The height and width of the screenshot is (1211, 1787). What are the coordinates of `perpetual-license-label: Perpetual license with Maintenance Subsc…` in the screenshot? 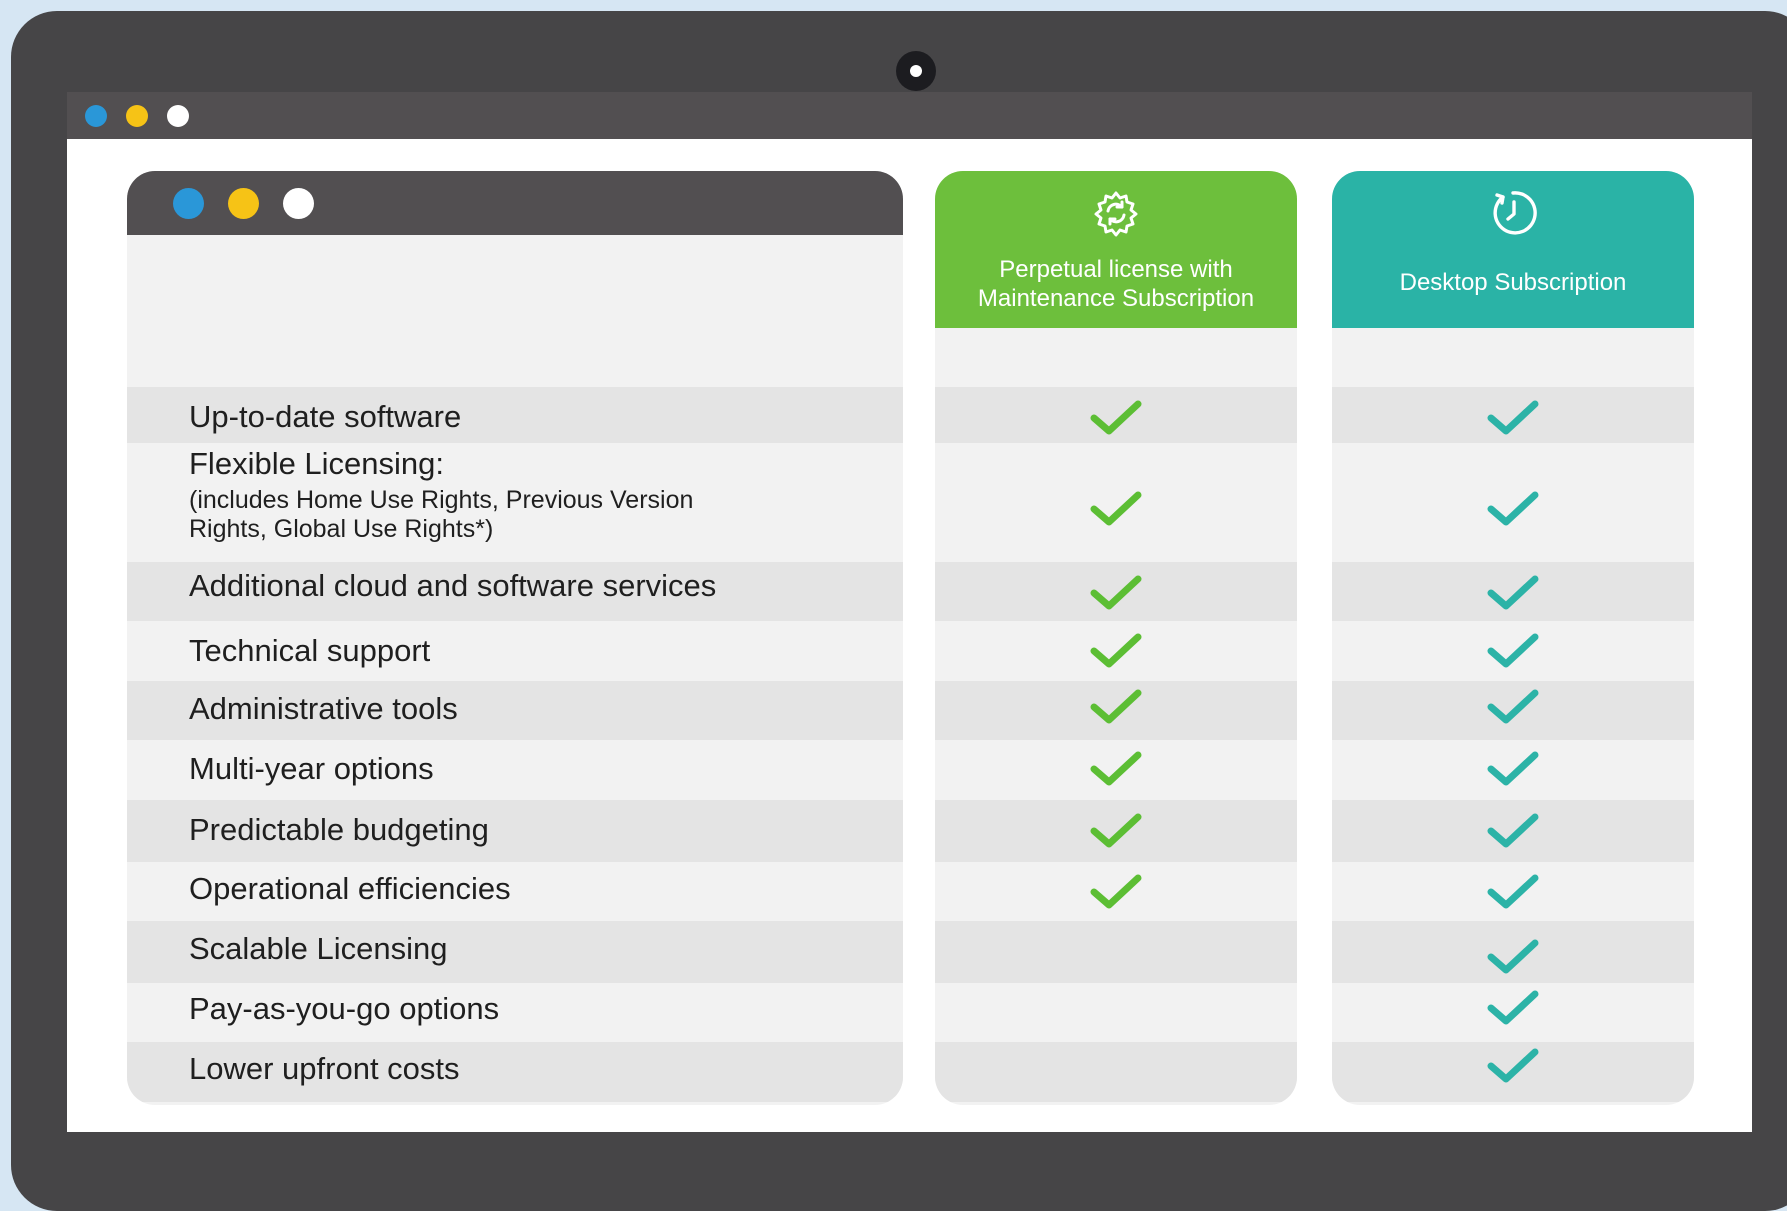 It's located at (1116, 284).